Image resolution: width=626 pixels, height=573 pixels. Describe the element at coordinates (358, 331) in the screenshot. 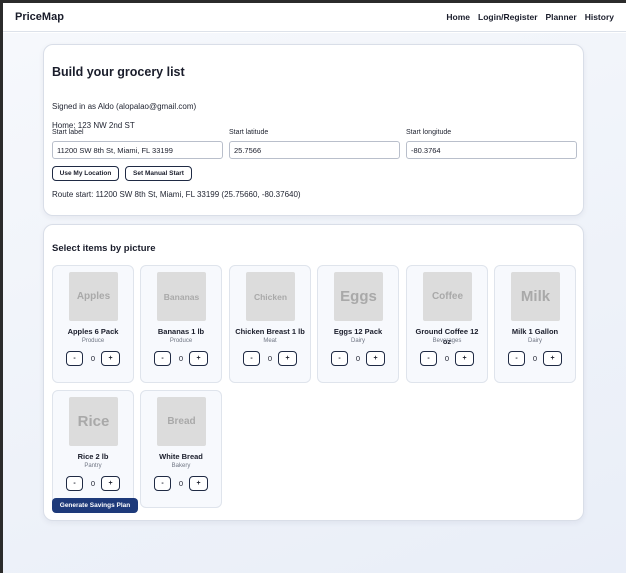

I see `item-name: Eggs 12 Pack` at that location.